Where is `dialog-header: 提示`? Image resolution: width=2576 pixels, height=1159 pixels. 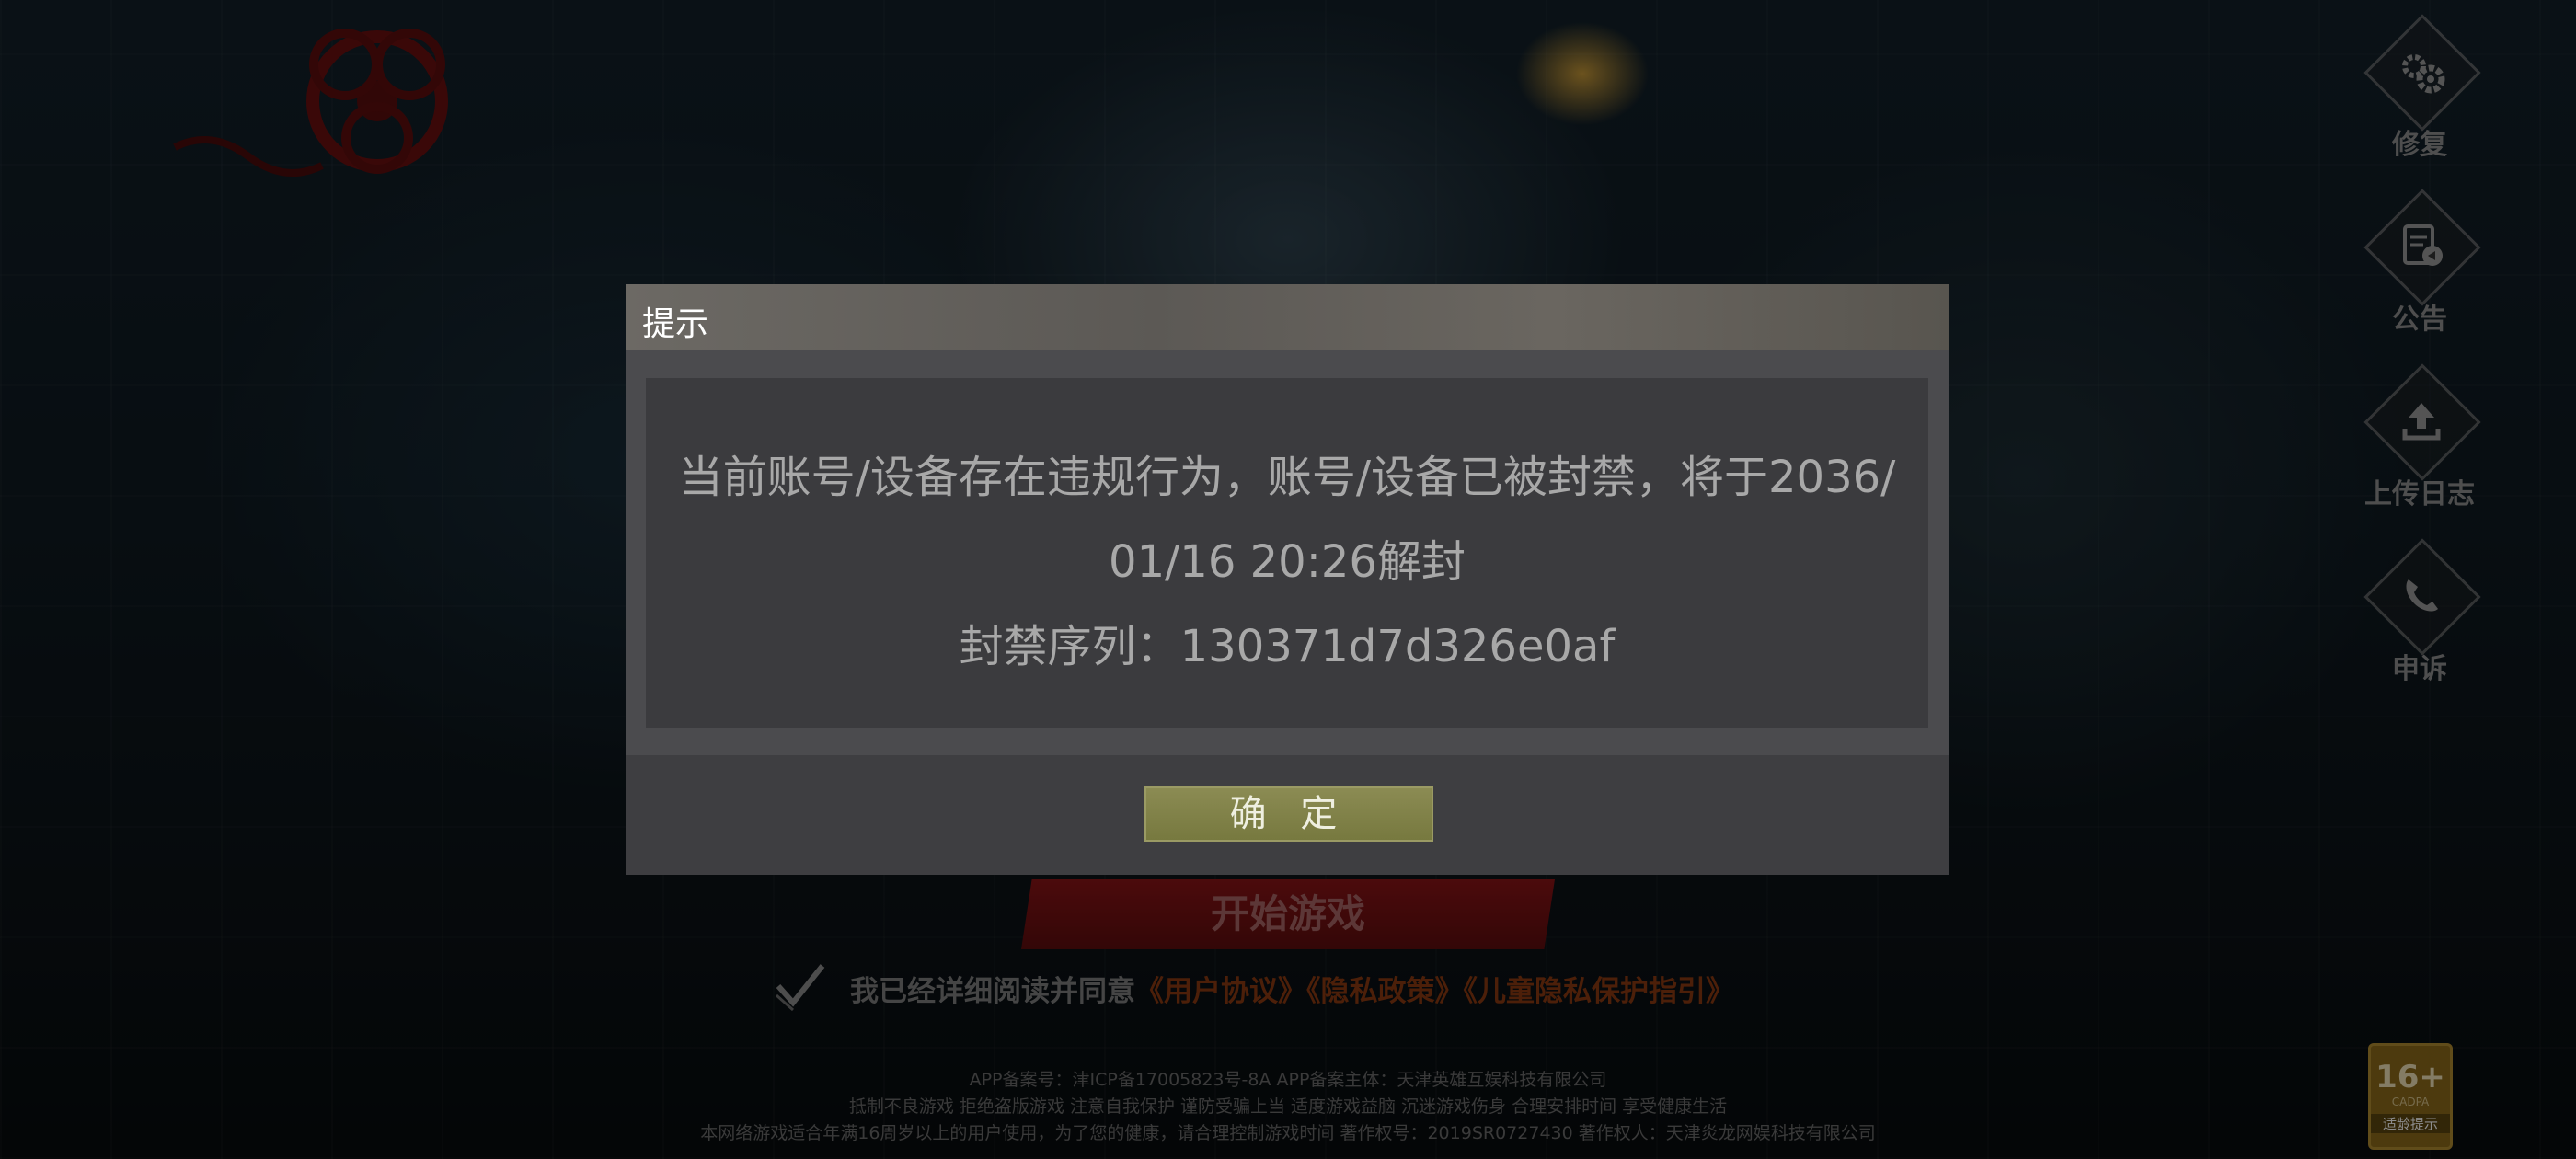
dialog-header: 提示 is located at coordinates (1287, 317).